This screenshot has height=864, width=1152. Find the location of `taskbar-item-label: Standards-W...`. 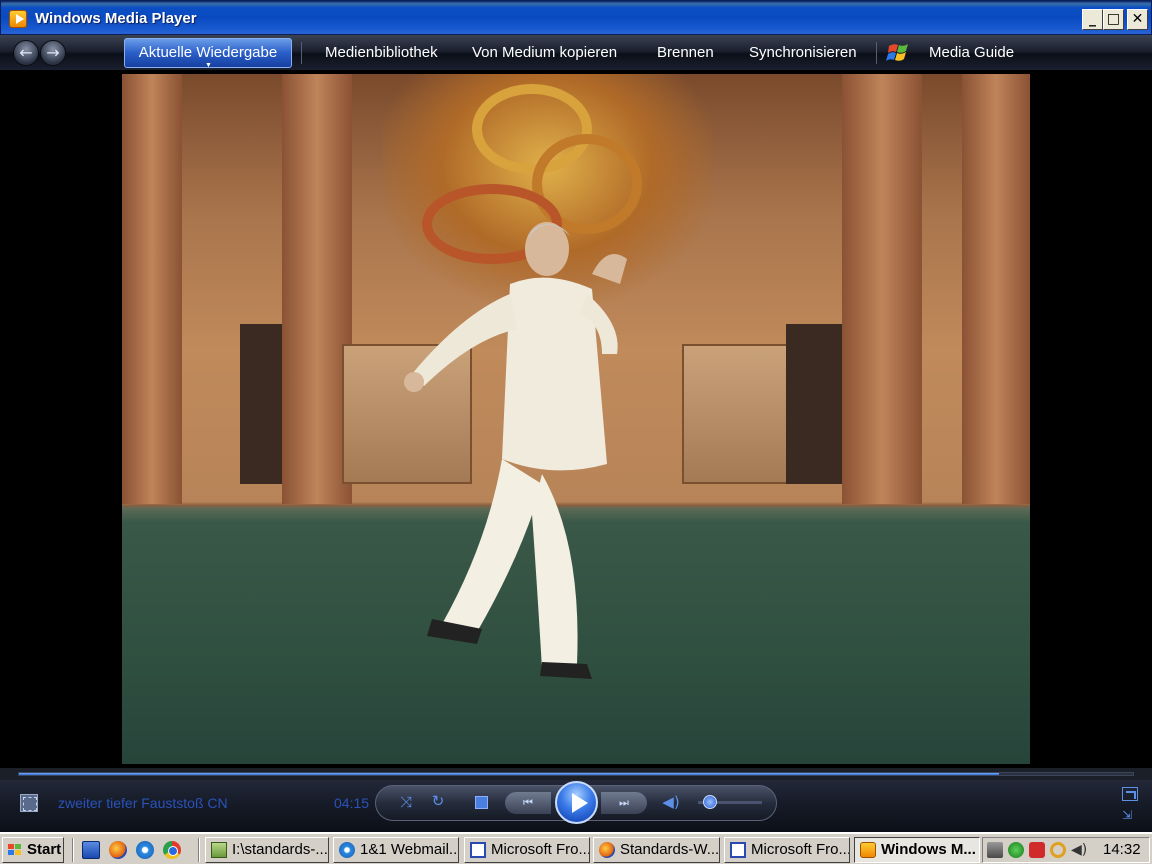

taskbar-item-label: Standards-W... is located at coordinates (670, 849).